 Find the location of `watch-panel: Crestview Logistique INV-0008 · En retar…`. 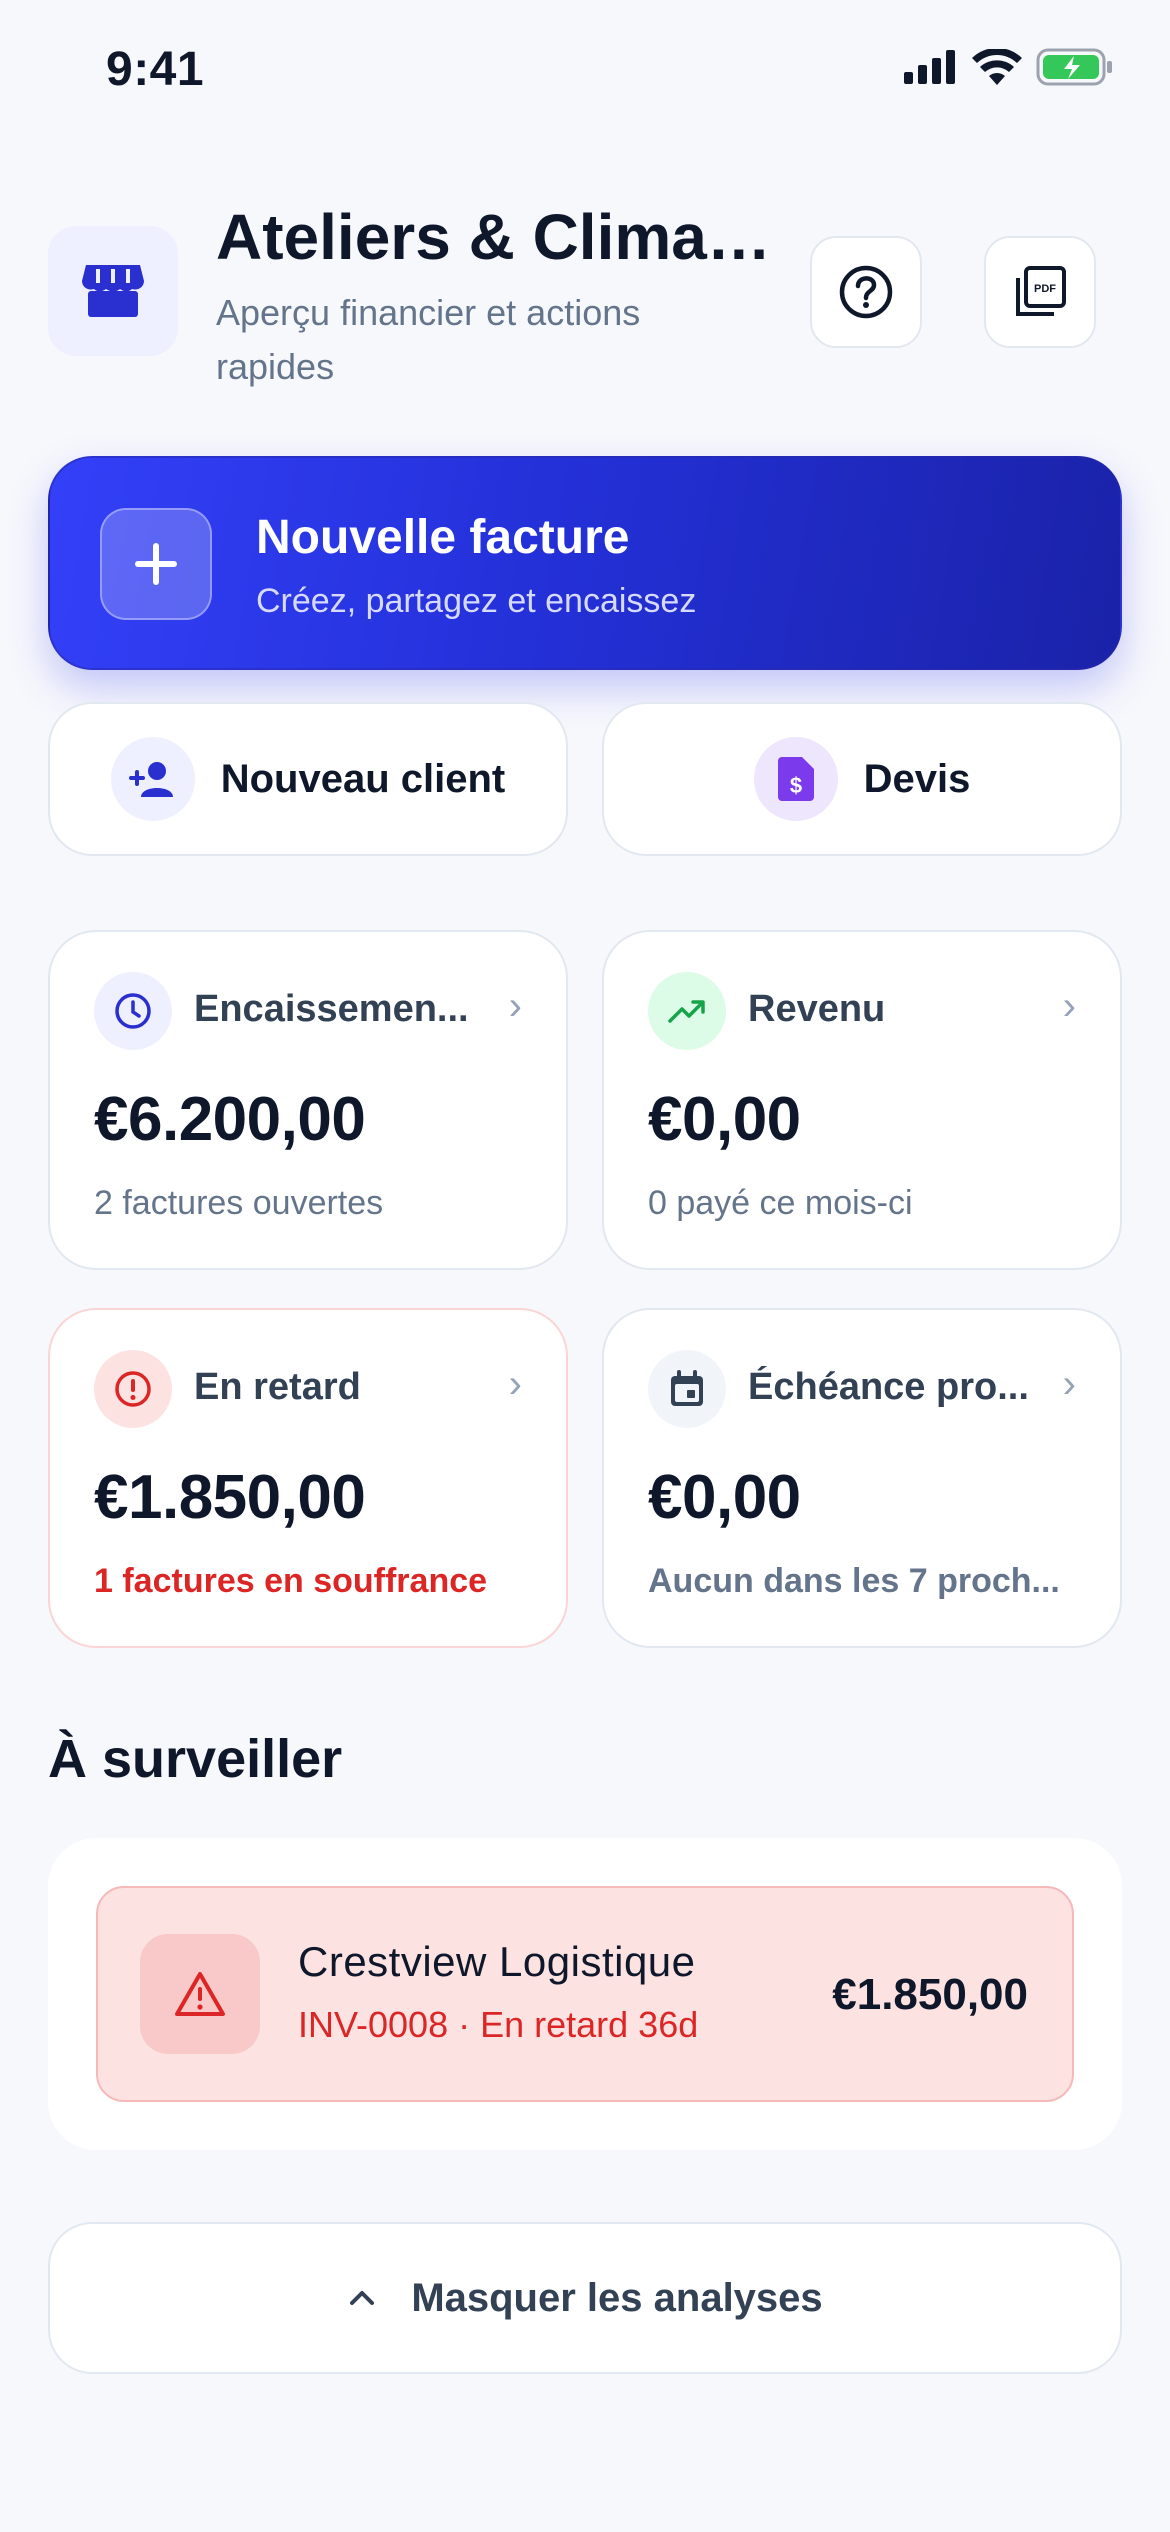

watch-panel: Crestview Logistique INV-0008 · En retar… is located at coordinates (585, 1994).